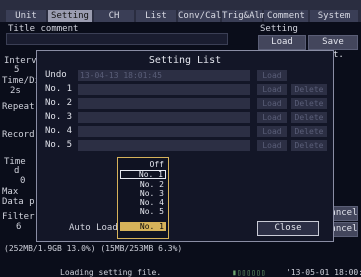  Describe the element at coordinates (26, 16) in the screenshot. I see `tab-unit: Unit` at that location.